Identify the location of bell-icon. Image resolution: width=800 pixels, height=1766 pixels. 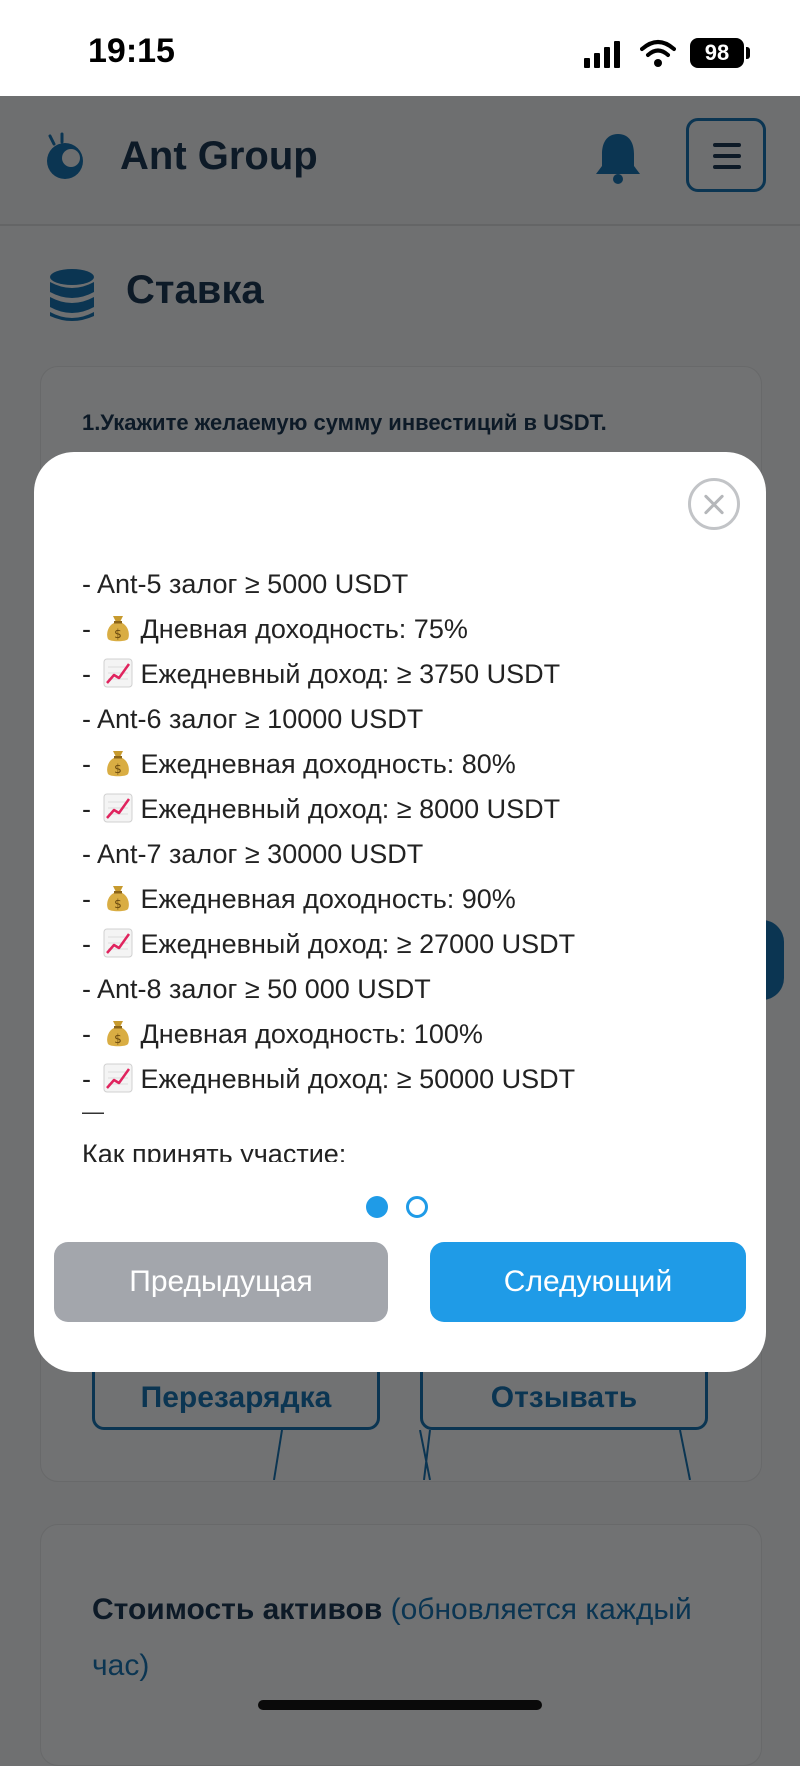
(618, 157).